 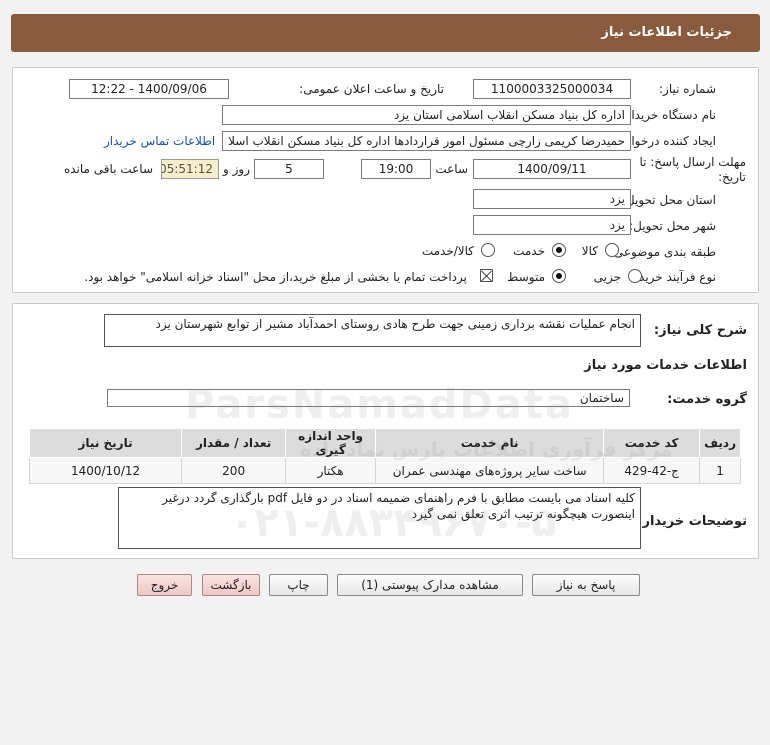 I want to click on cell-row: 1, so click(x=720, y=470).